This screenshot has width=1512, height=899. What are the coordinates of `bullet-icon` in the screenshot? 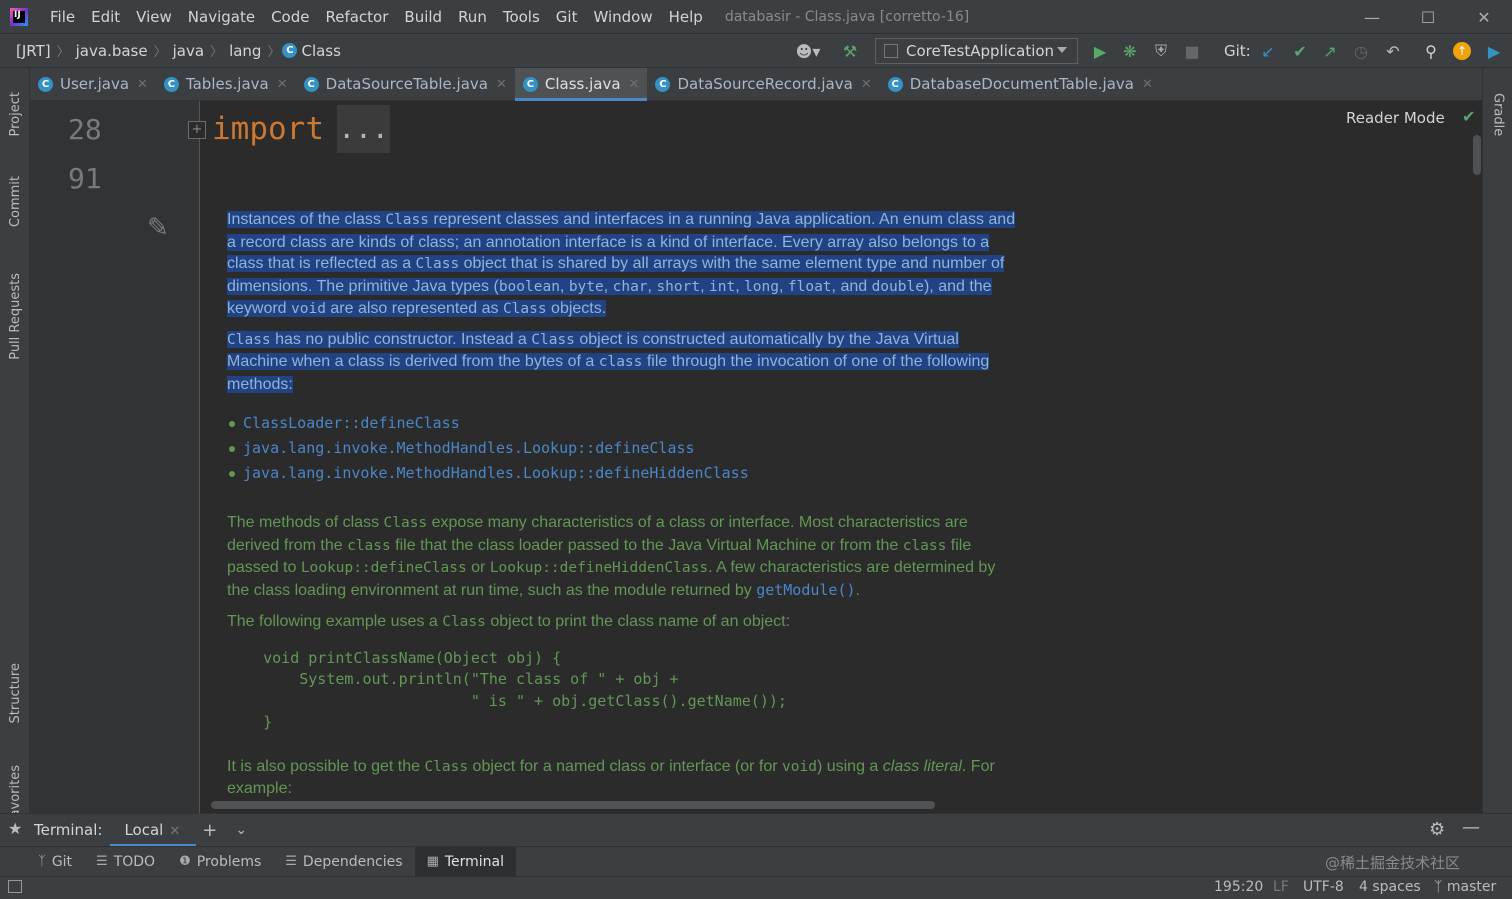 It's located at (232, 473).